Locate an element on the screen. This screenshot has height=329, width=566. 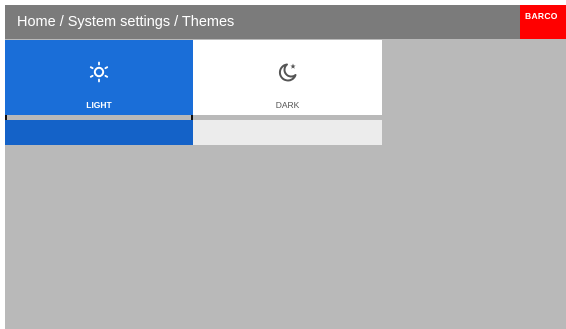
tile-light-footer is located at coordinates (99, 132).